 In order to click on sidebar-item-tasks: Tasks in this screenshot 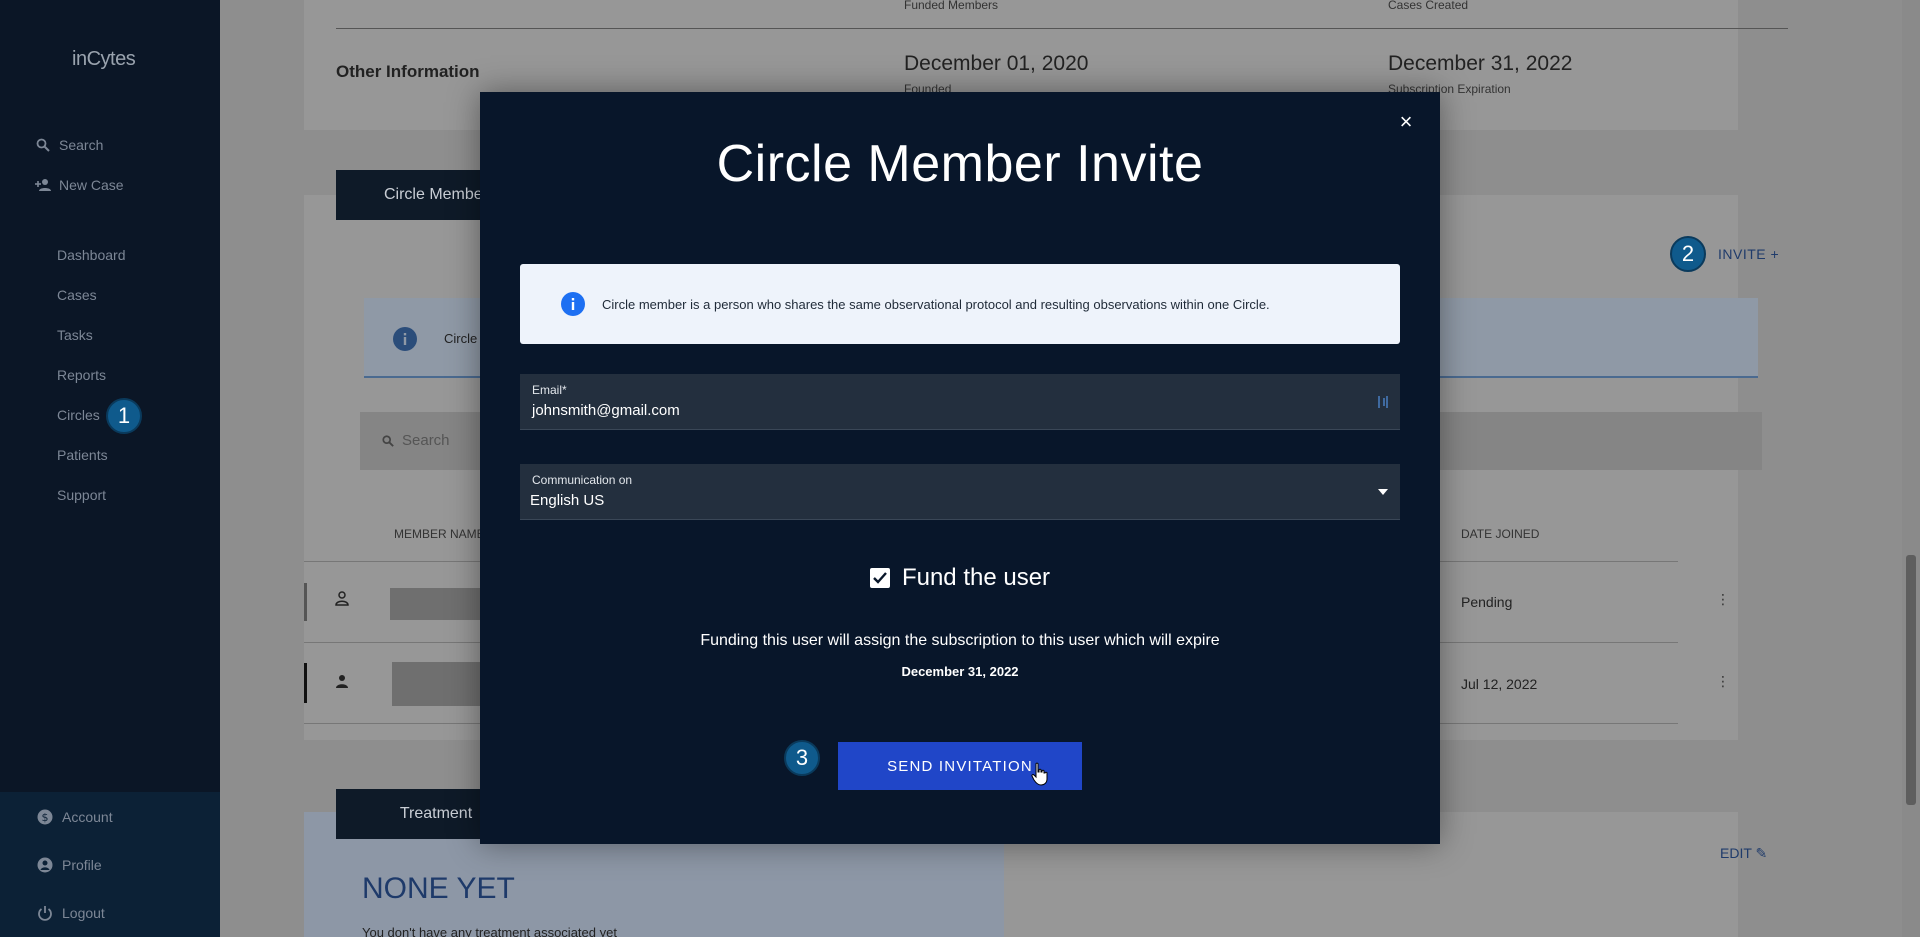, I will do `click(75, 335)`.